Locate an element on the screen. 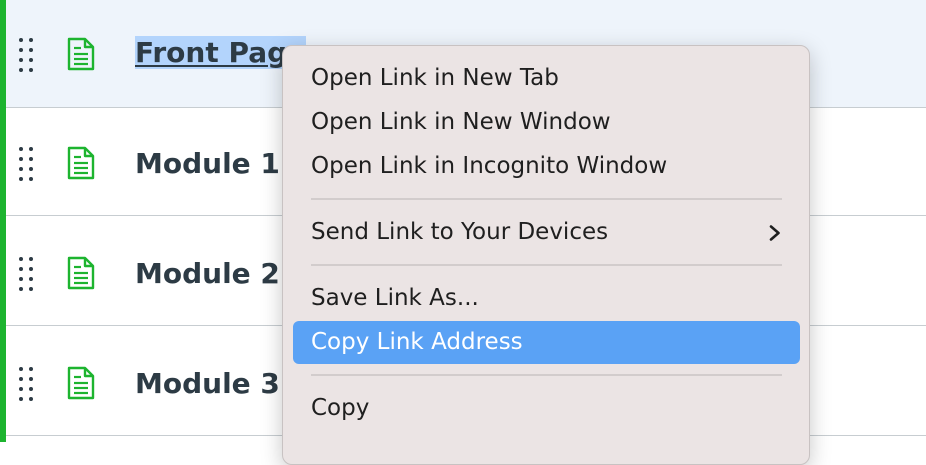  module-title-text: Front Page is located at coordinates (221, 52).